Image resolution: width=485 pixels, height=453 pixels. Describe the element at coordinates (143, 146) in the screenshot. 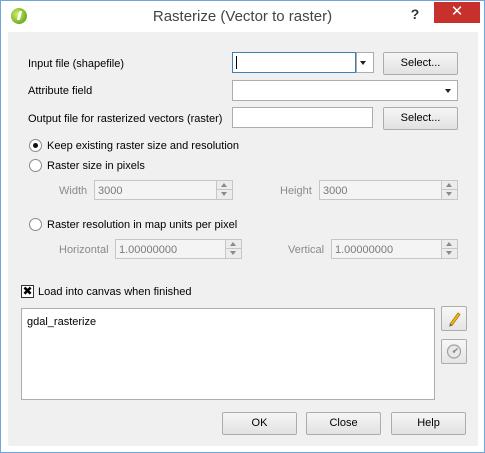

I see `keep-existing-label: Keep existing raster size and resolution` at that location.